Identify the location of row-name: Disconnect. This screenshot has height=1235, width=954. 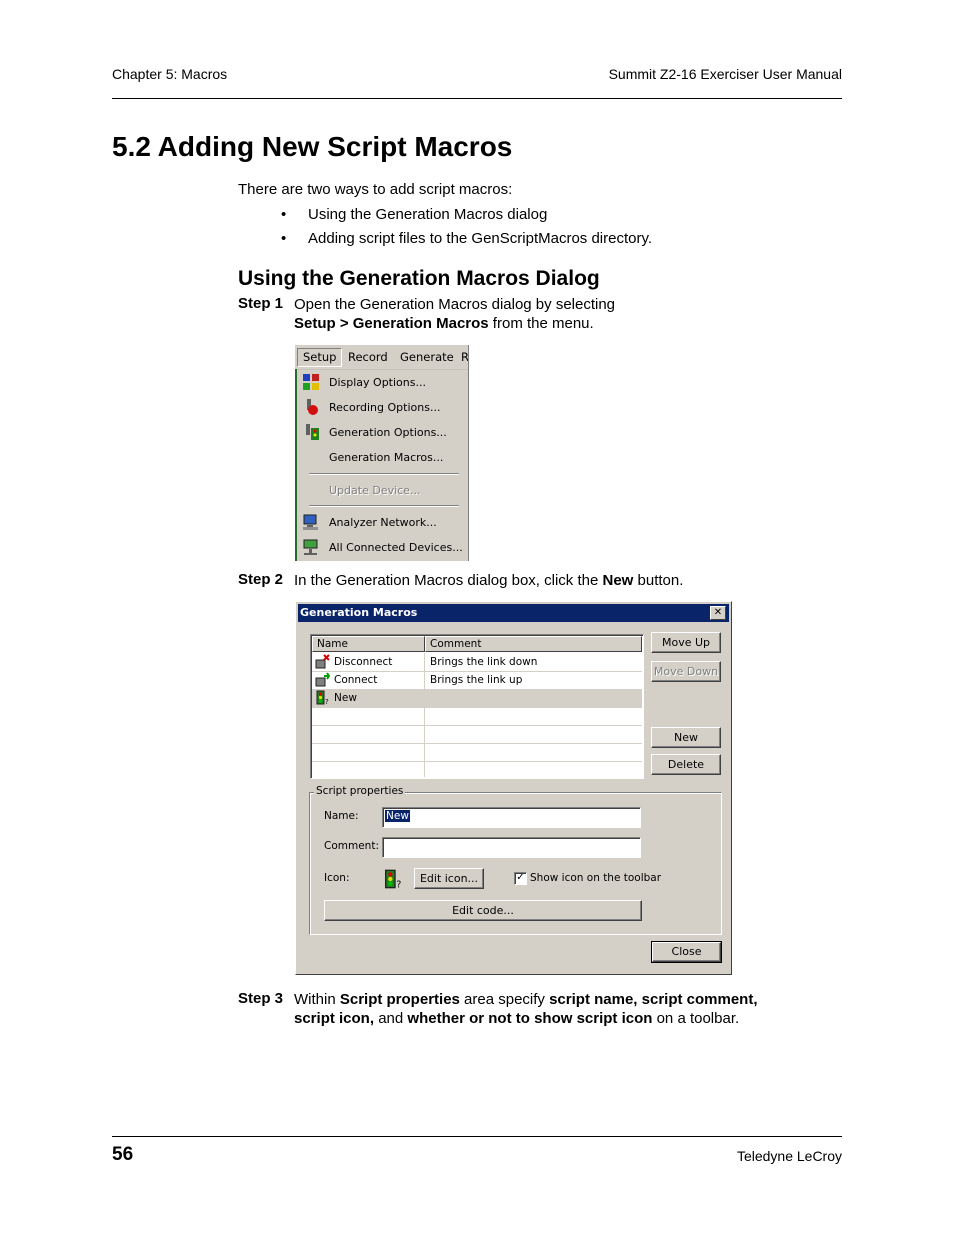
(363, 662).